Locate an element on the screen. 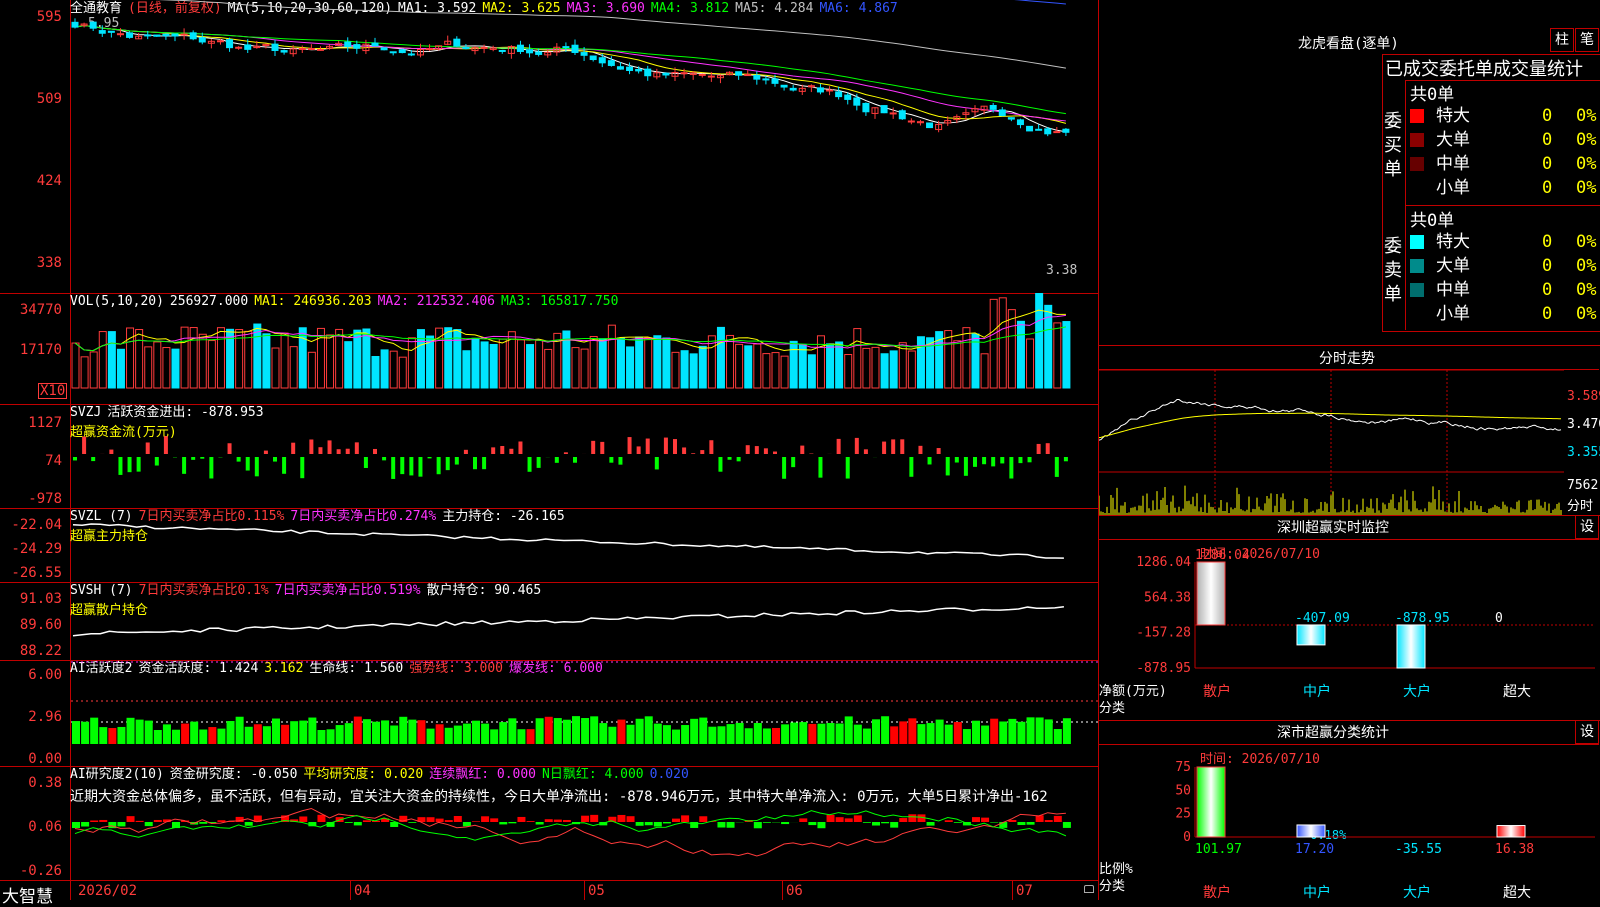  legend-swatch is located at coordinates (1417, 164).